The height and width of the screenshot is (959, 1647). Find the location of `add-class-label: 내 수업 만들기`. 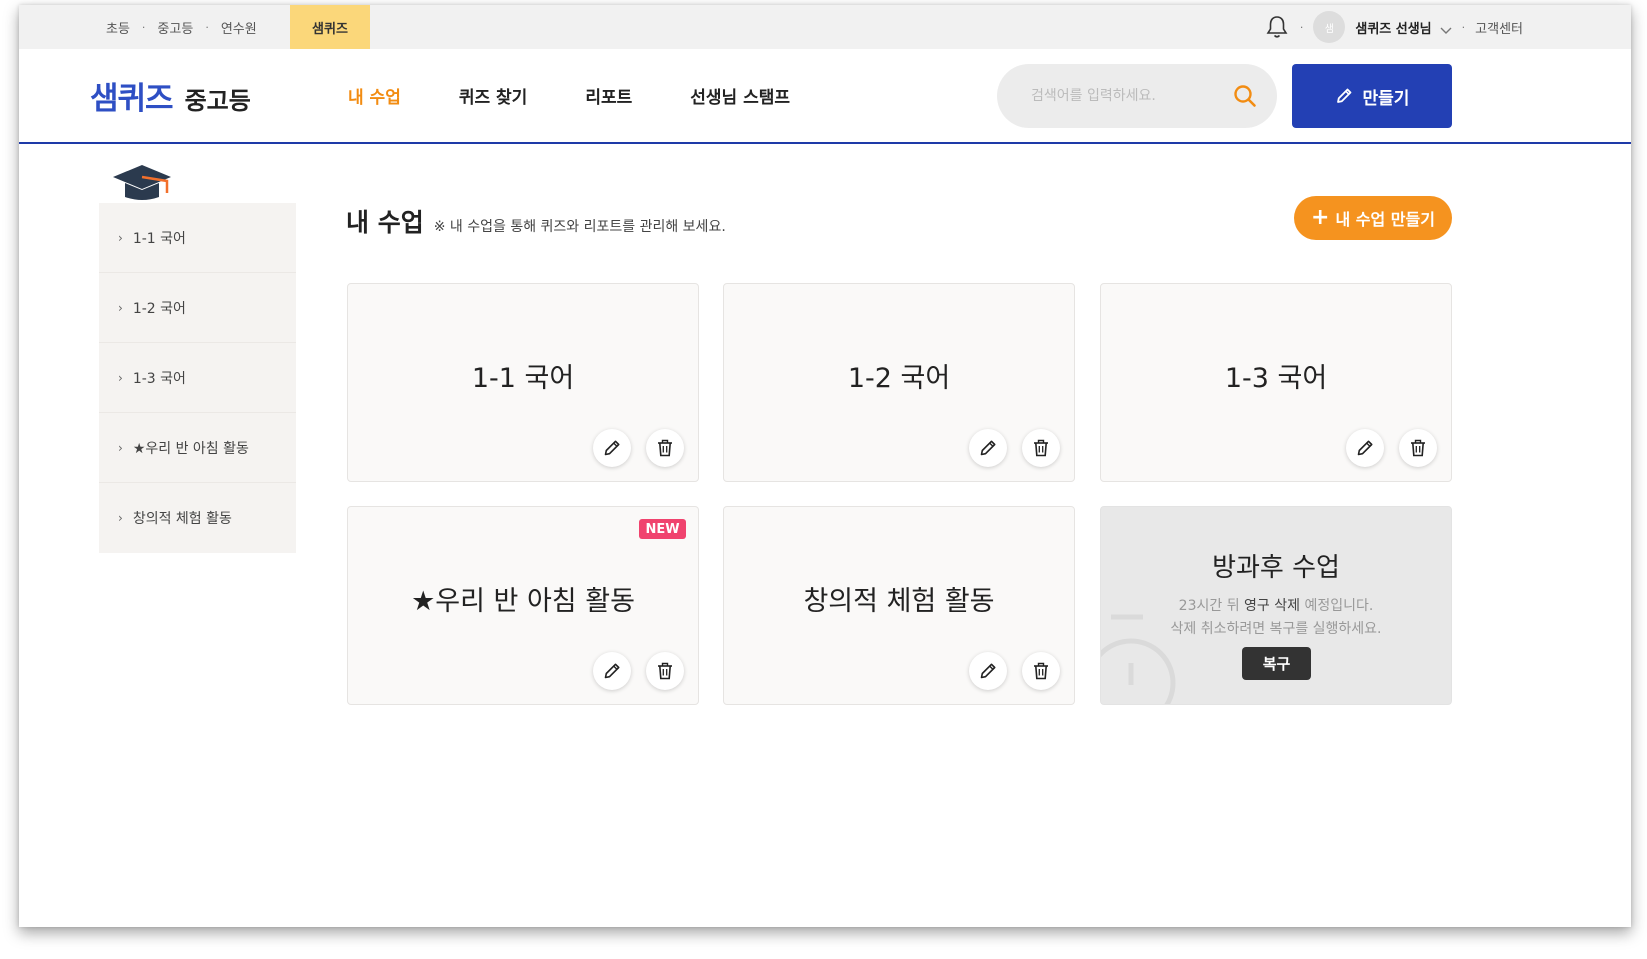

add-class-label: 내 수업 만들기 is located at coordinates (1385, 219).